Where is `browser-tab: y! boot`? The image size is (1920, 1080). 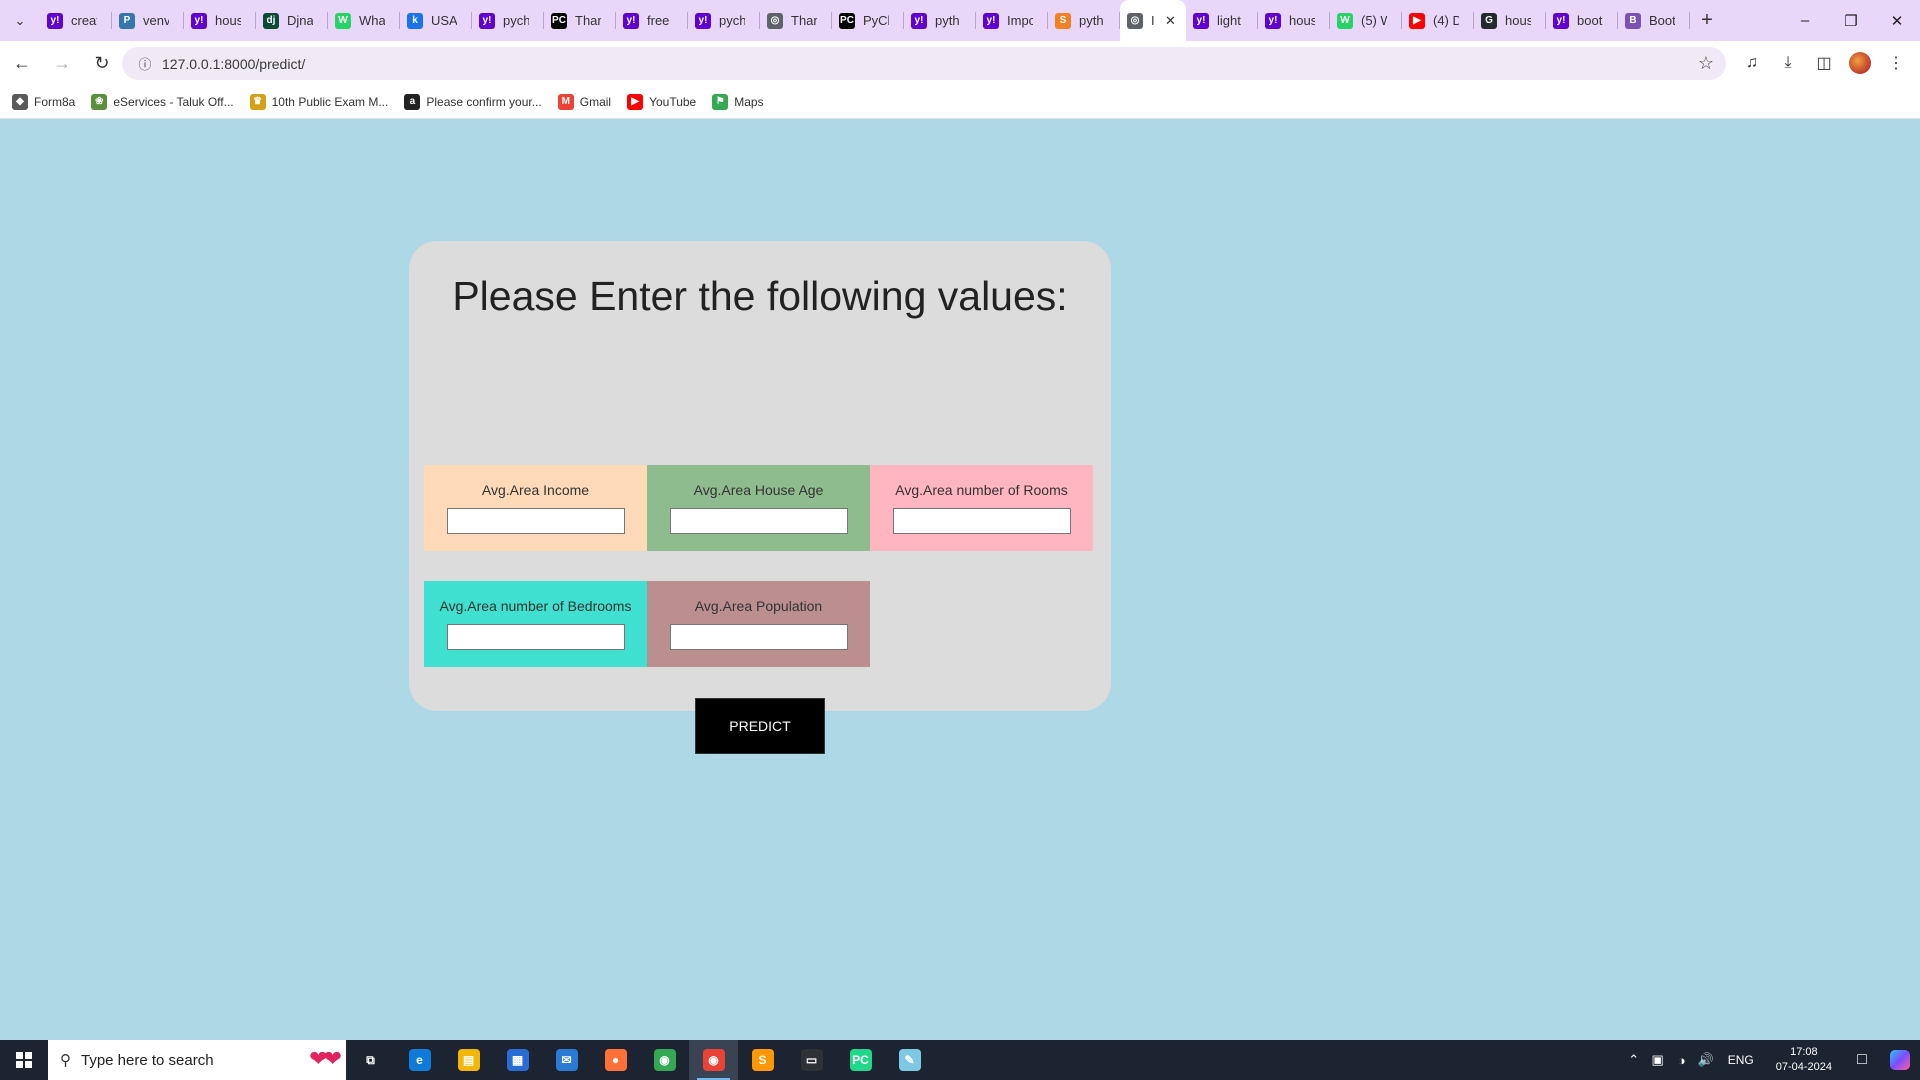 browser-tab: y! boot is located at coordinates (1582, 20).